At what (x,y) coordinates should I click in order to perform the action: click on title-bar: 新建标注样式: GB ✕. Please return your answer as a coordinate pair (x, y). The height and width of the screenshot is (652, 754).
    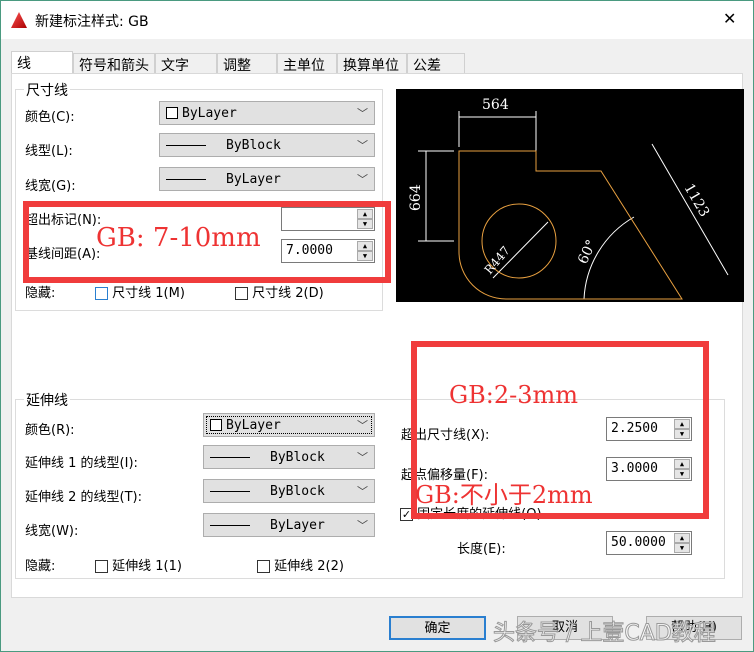
    Looking at the image, I should click on (377, 20).